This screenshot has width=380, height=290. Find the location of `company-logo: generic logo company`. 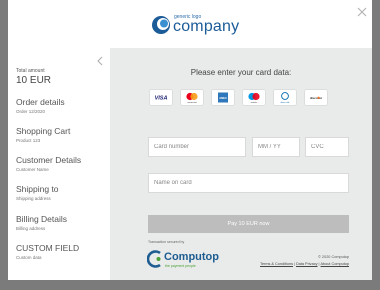

company-logo: generic logo company is located at coordinates (195, 25).